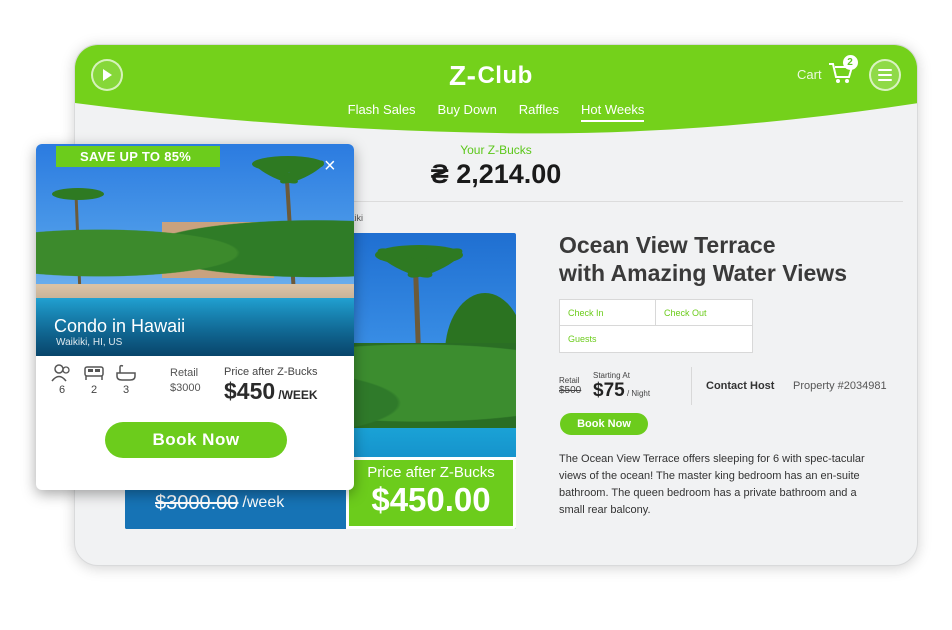 The height and width of the screenshot is (630, 952). Describe the element at coordinates (667, 245) in the screenshot. I see `listing-title-line1: Ocean View Terrace` at that location.